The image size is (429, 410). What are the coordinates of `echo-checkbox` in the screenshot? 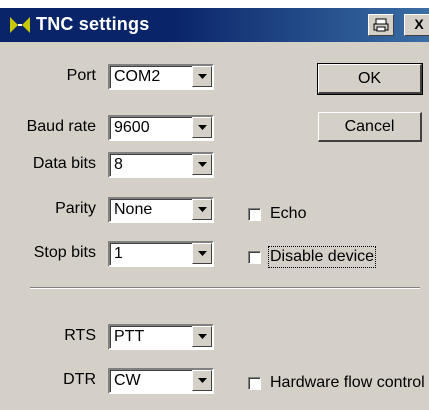 It's located at (254, 214).